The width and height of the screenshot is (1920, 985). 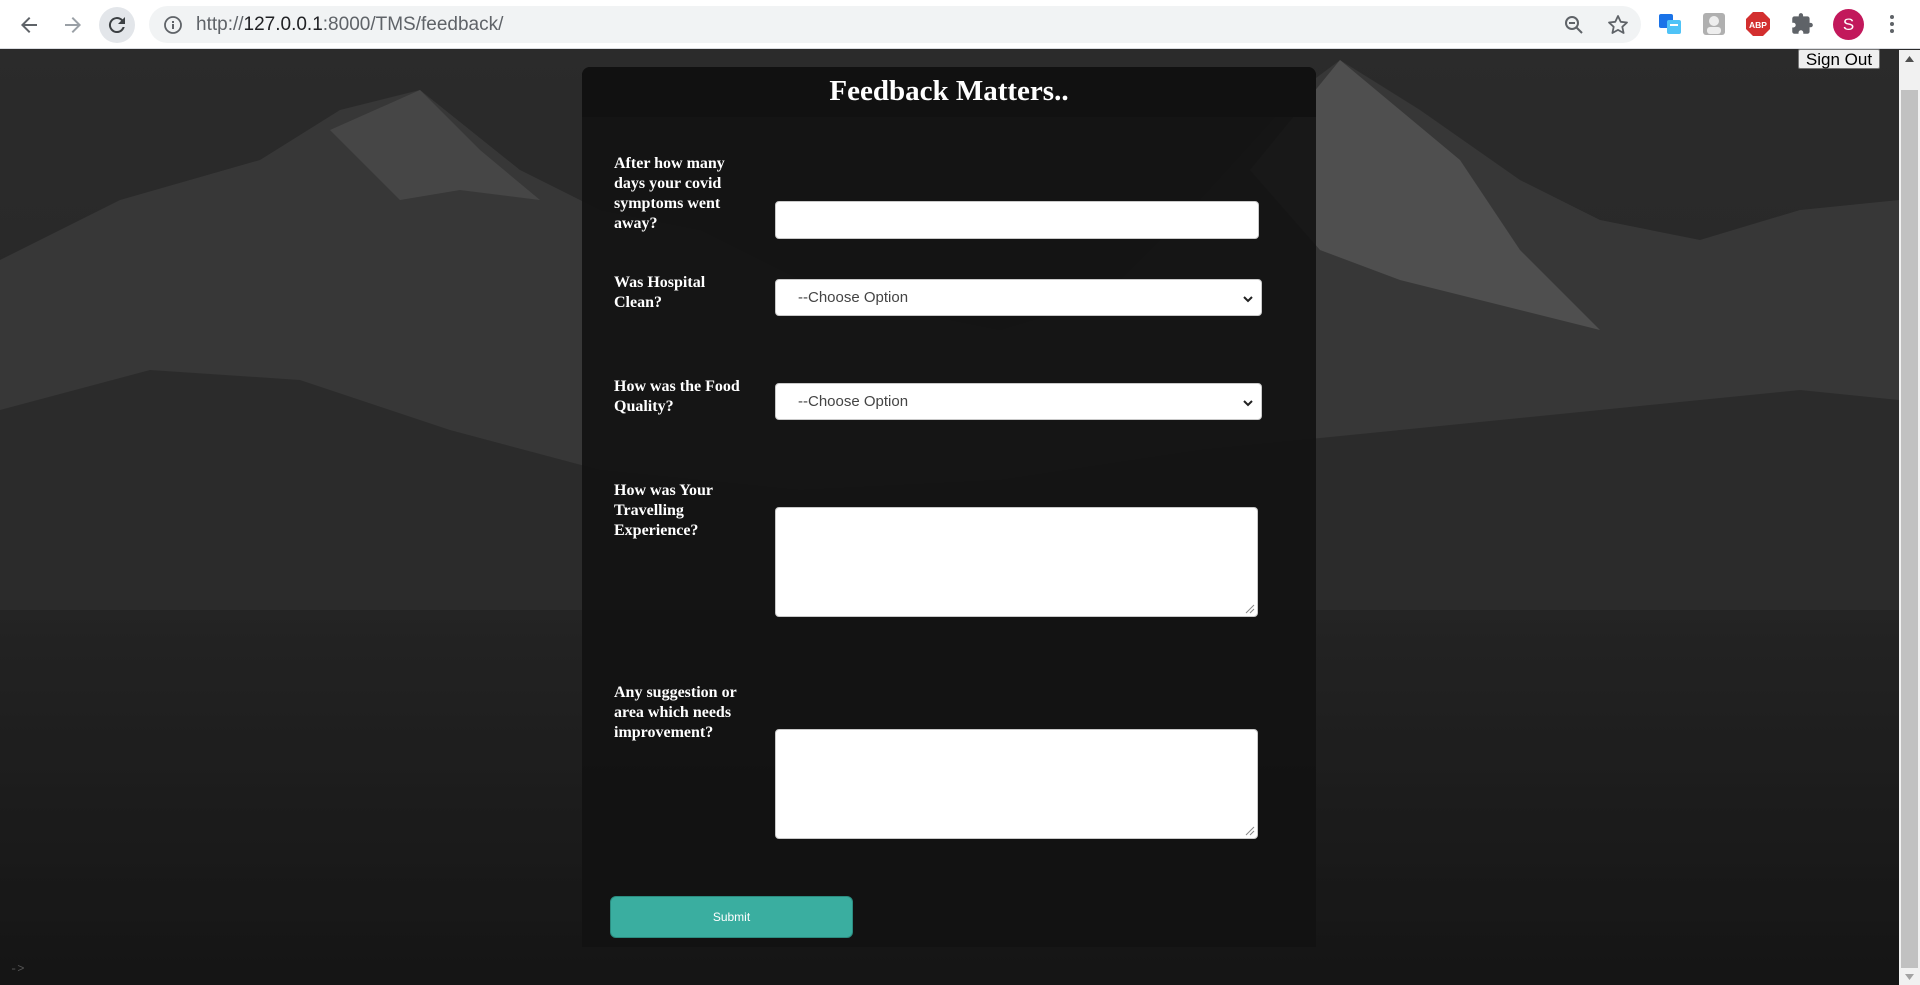 I want to click on form-header: Feedback Matters.., so click(x=949, y=92).